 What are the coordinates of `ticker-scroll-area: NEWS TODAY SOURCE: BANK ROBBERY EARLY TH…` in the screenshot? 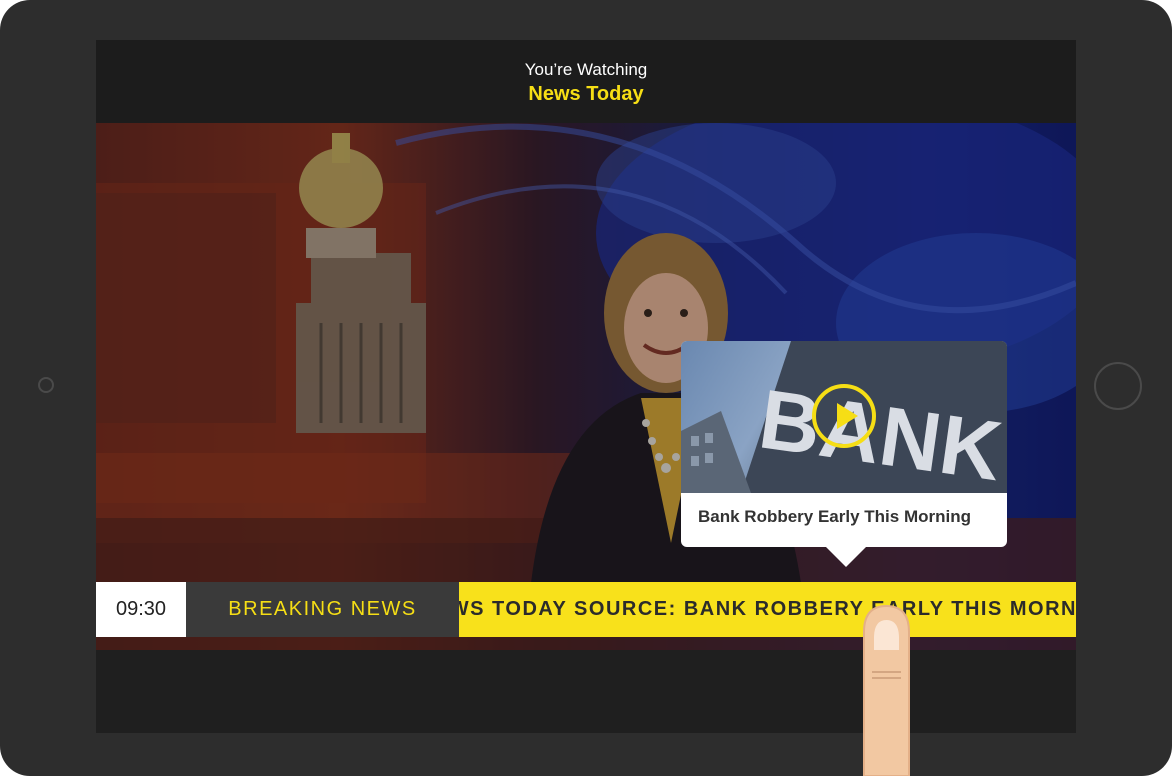 It's located at (767, 609).